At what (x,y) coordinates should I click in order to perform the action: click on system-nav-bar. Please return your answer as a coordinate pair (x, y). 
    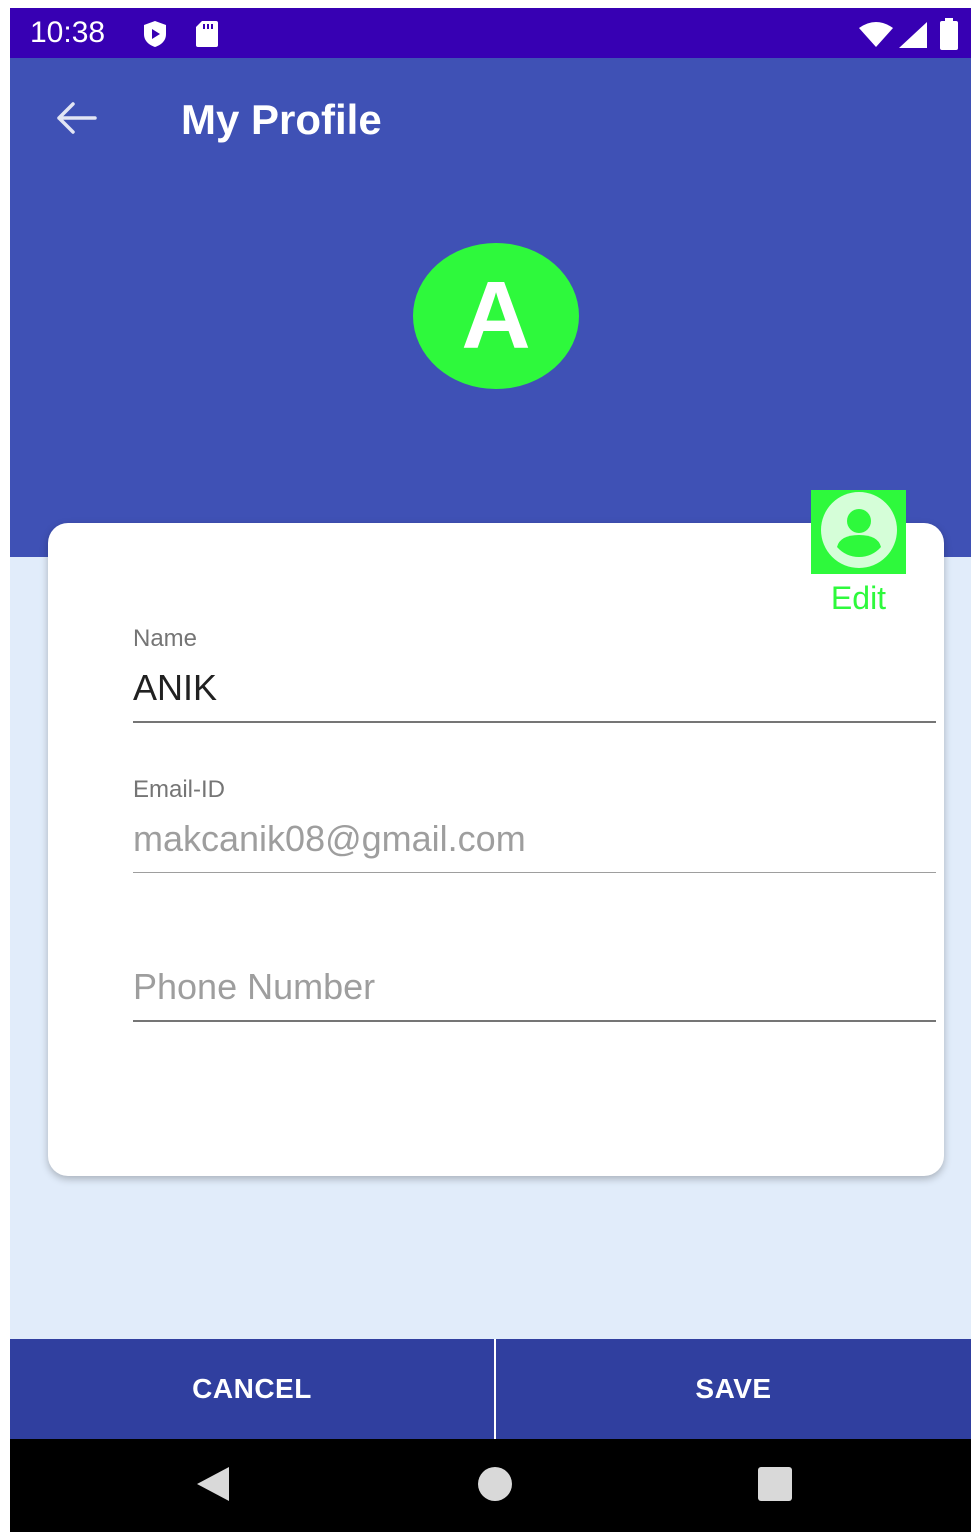
    Looking at the image, I should click on (490, 1485).